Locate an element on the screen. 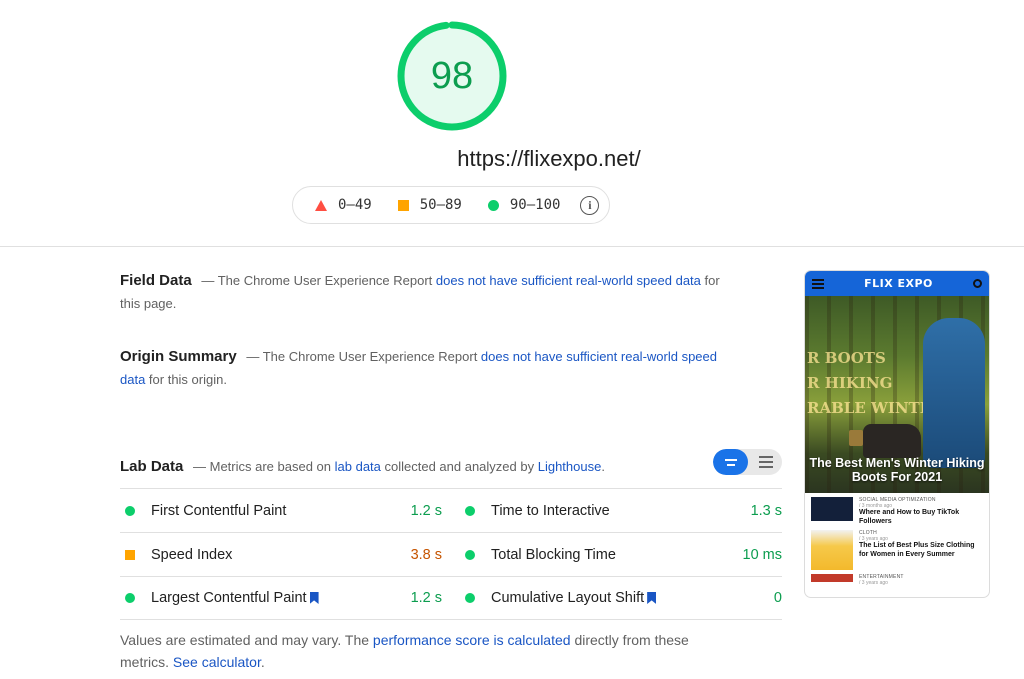  article-title: Where and How to Buy TikTok Followers is located at coordinates (909, 517).